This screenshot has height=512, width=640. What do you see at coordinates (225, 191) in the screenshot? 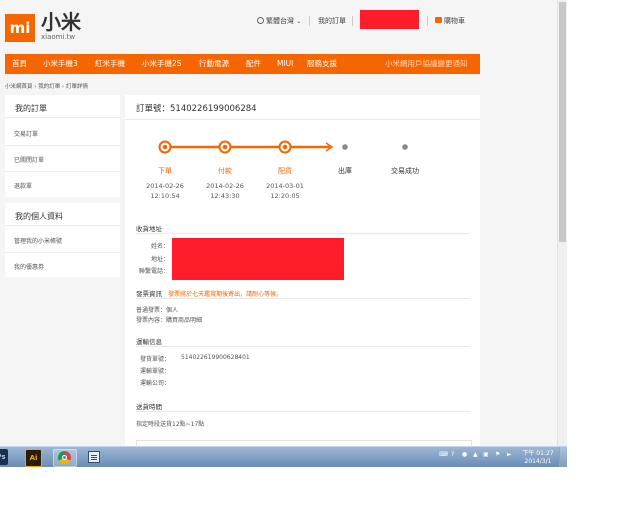
I see `stage-paid-time: 2014-02-26 12:43:30` at bounding box center [225, 191].